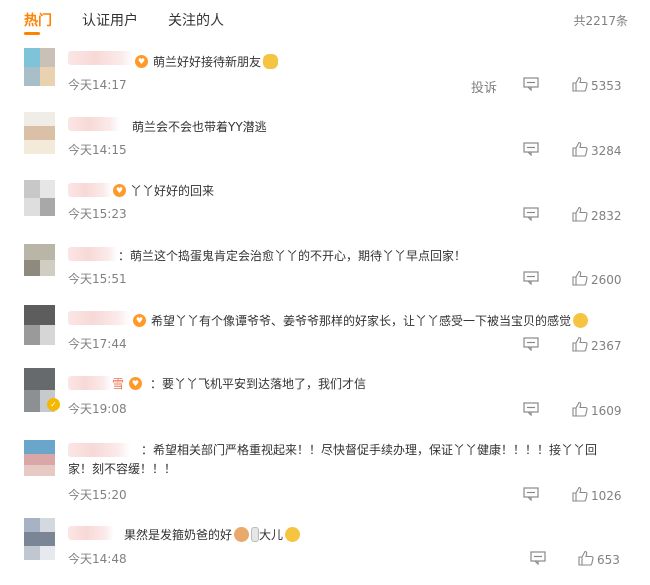 Image resolution: width=650 pixels, height=585 pixels. I want to click on like-count: 3284, so click(606, 151).